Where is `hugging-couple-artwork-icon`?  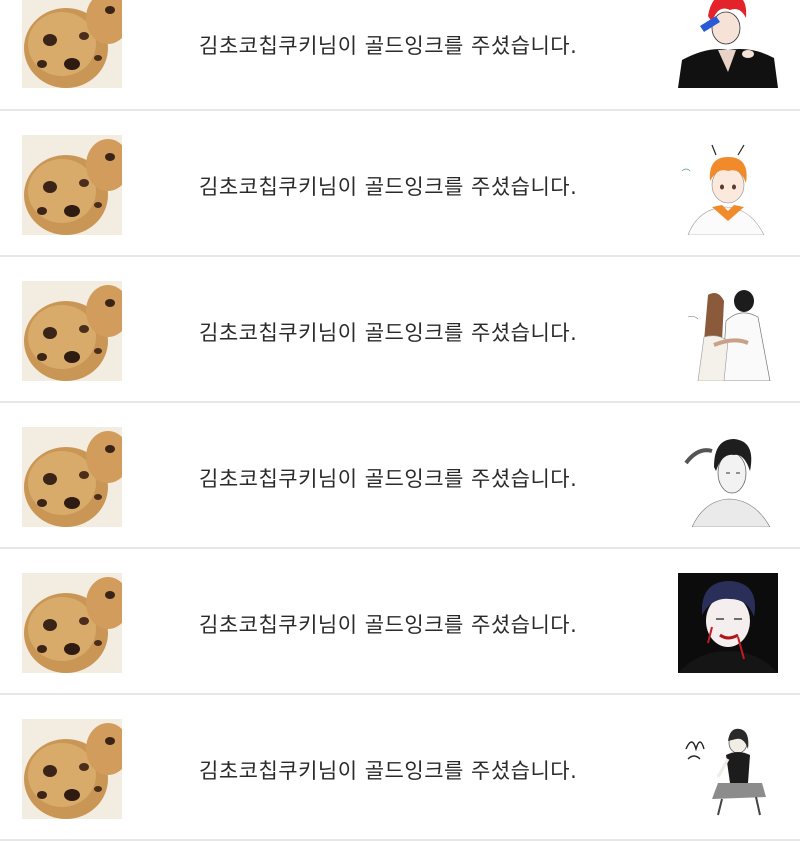
hugging-couple-artwork-icon is located at coordinates (728, 331).